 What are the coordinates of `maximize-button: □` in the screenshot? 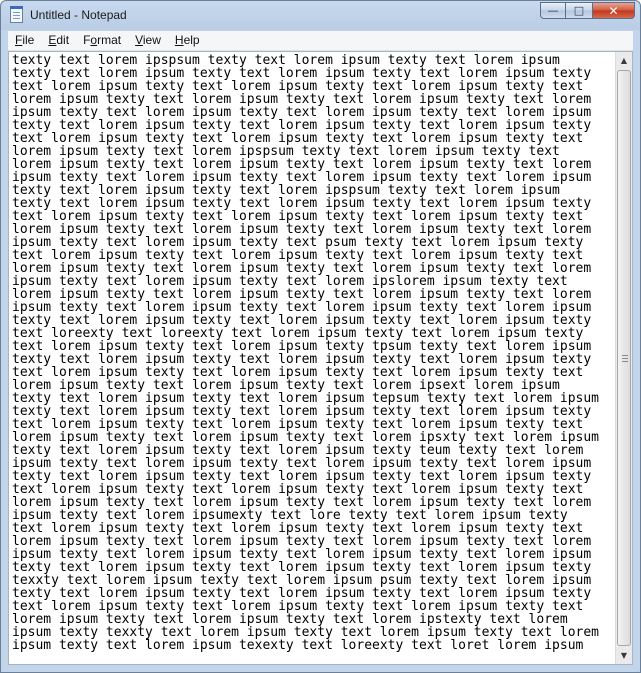 It's located at (579, 10).